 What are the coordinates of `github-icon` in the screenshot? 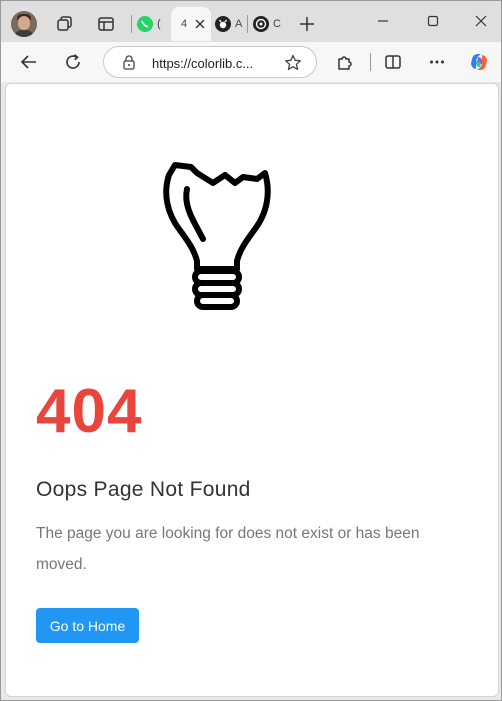 It's located at (223, 24).